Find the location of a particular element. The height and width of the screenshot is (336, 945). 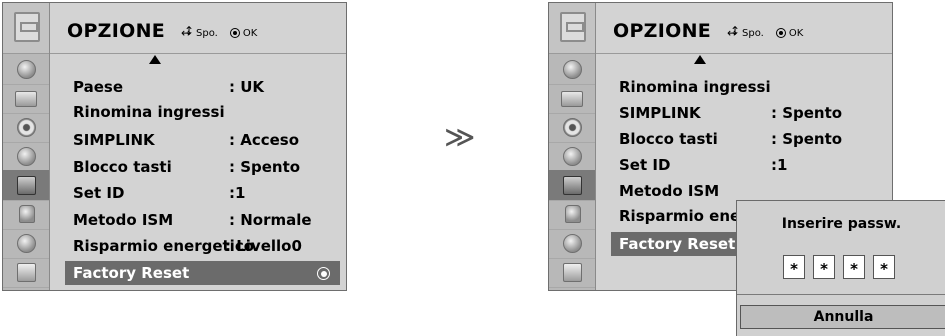

menu-item-value: : UK is located at coordinates (247, 87).